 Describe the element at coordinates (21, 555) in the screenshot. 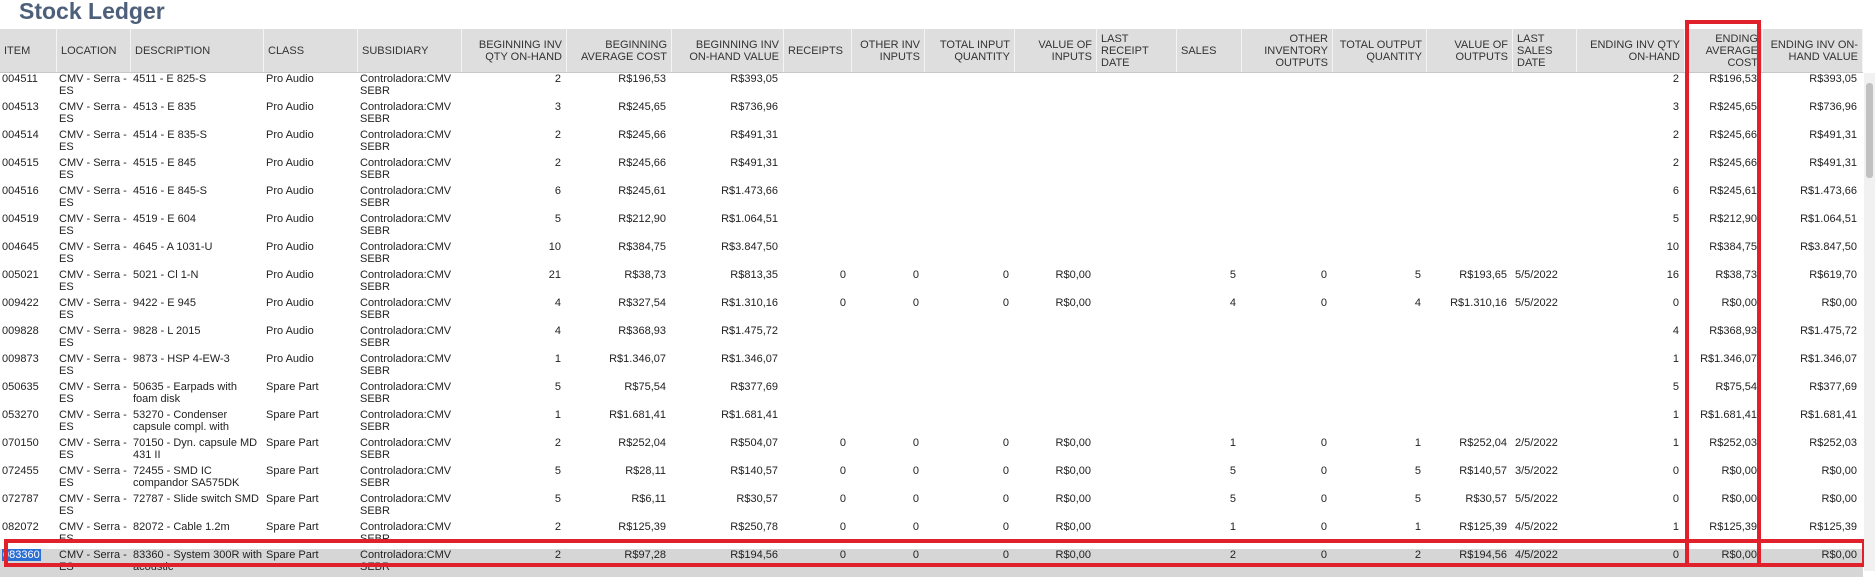

I see `selected-item-text: 083360` at that location.